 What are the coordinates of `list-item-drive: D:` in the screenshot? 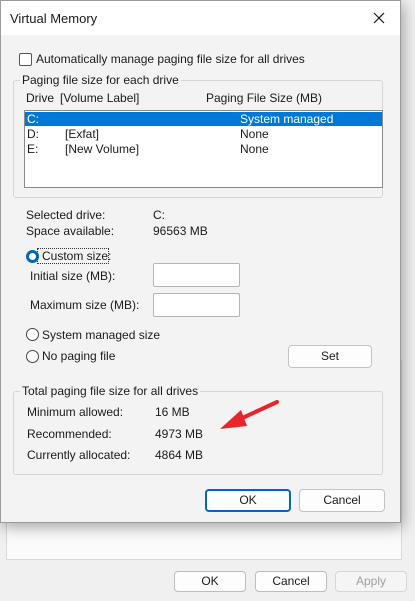 It's located at (33, 134).